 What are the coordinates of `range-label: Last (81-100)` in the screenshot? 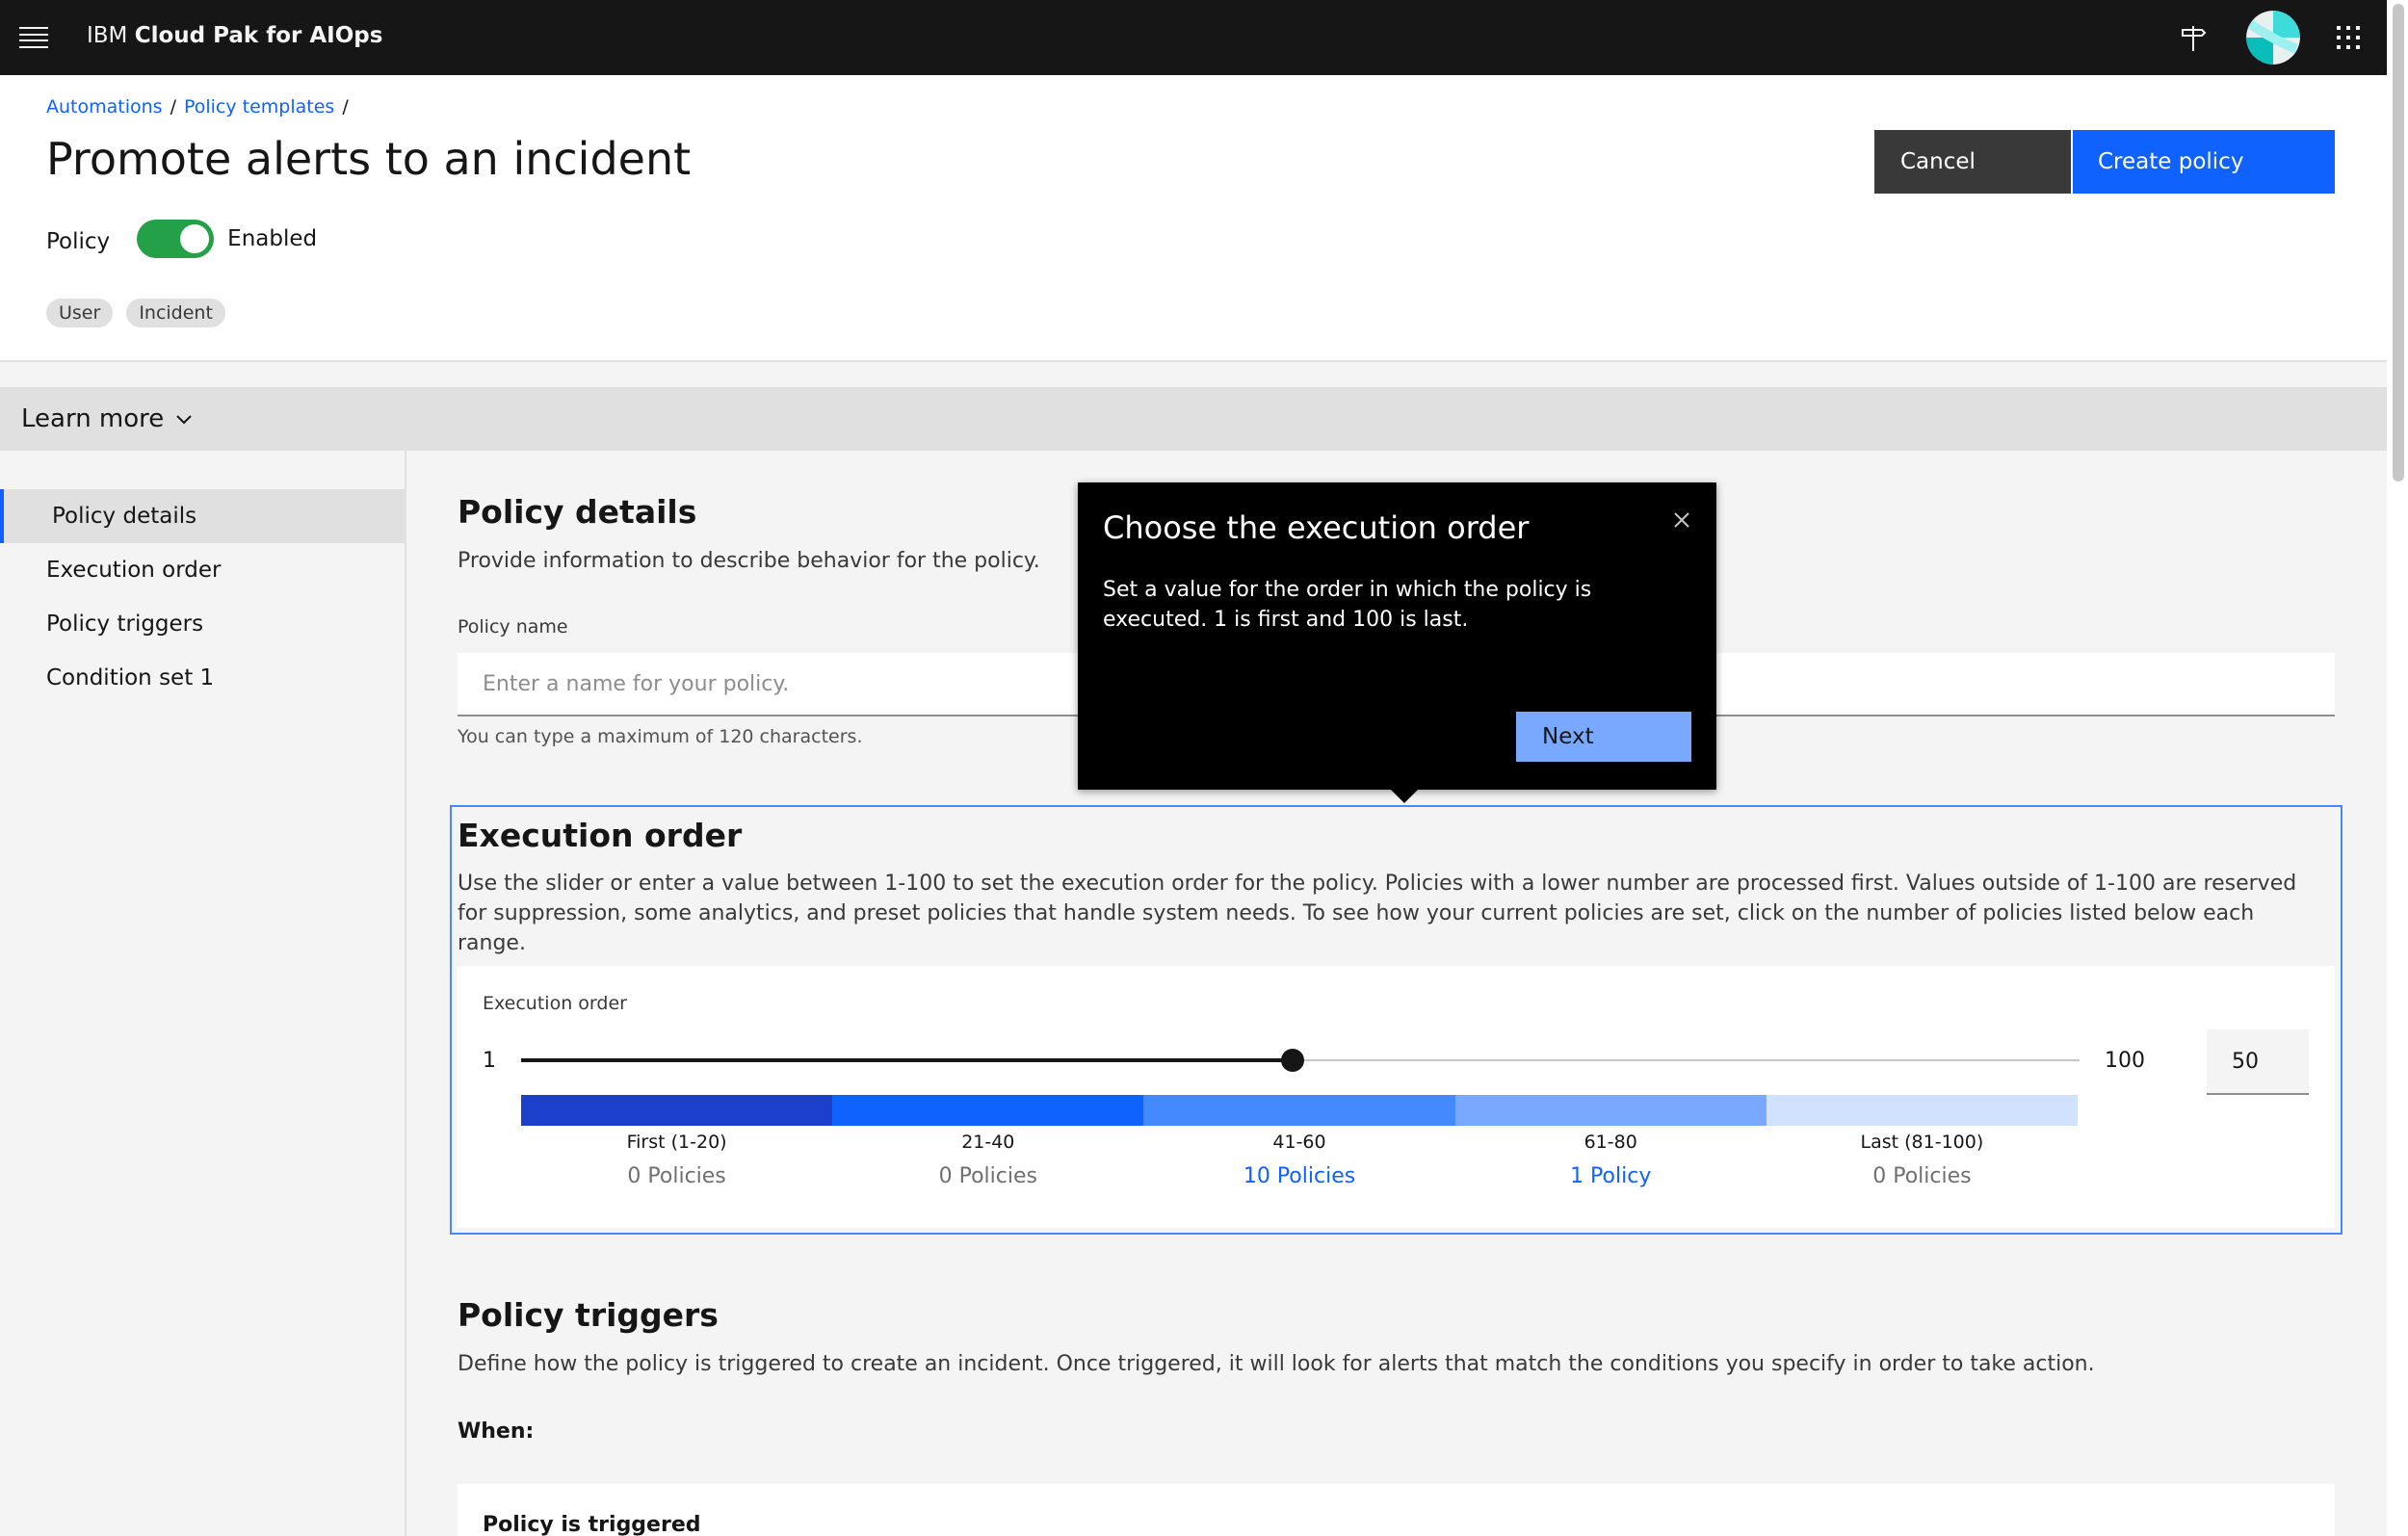 It's located at (1922, 1142).